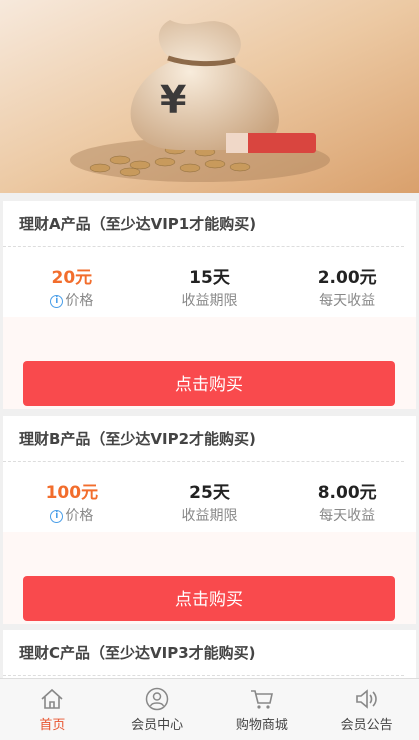 The width and height of the screenshot is (419, 740). I want to click on product-title: 理财B产品（至少达VIP2才能购买), so click(203, 439).